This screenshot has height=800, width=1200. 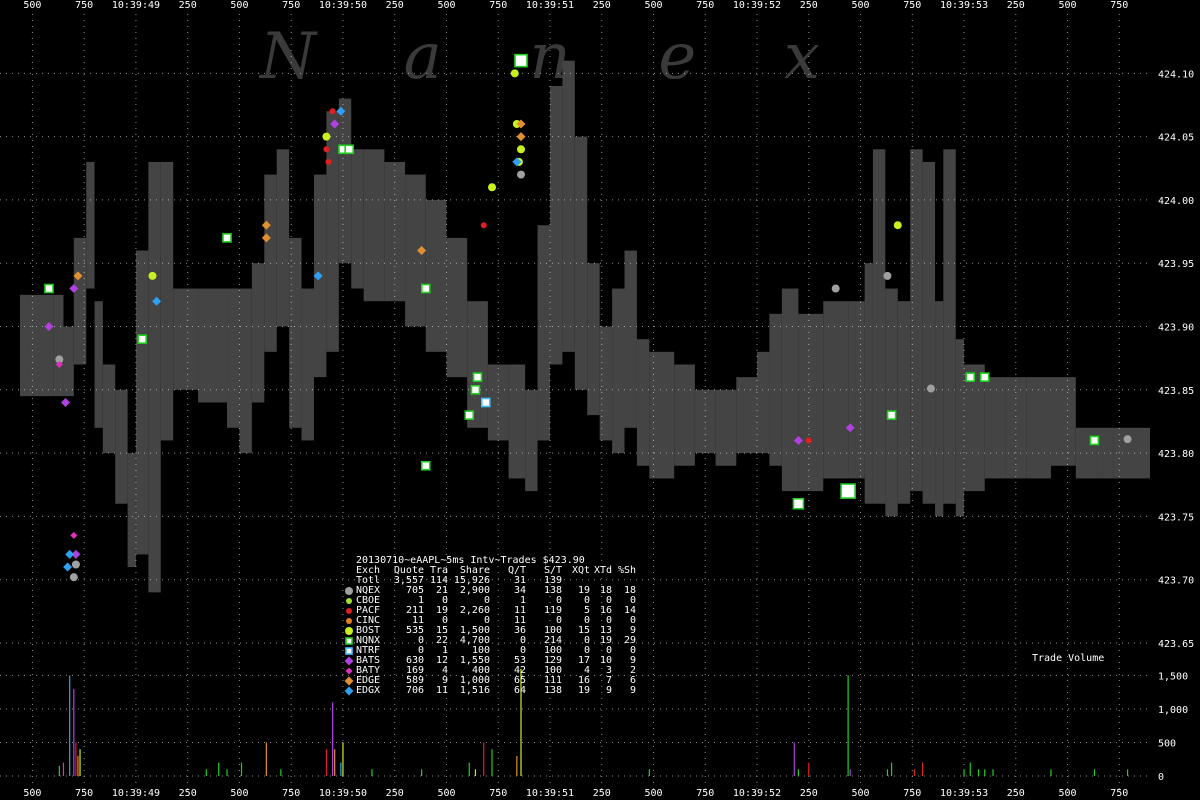 I want to click on price-tick-label: 423.90, so click(x=1176, y=328).